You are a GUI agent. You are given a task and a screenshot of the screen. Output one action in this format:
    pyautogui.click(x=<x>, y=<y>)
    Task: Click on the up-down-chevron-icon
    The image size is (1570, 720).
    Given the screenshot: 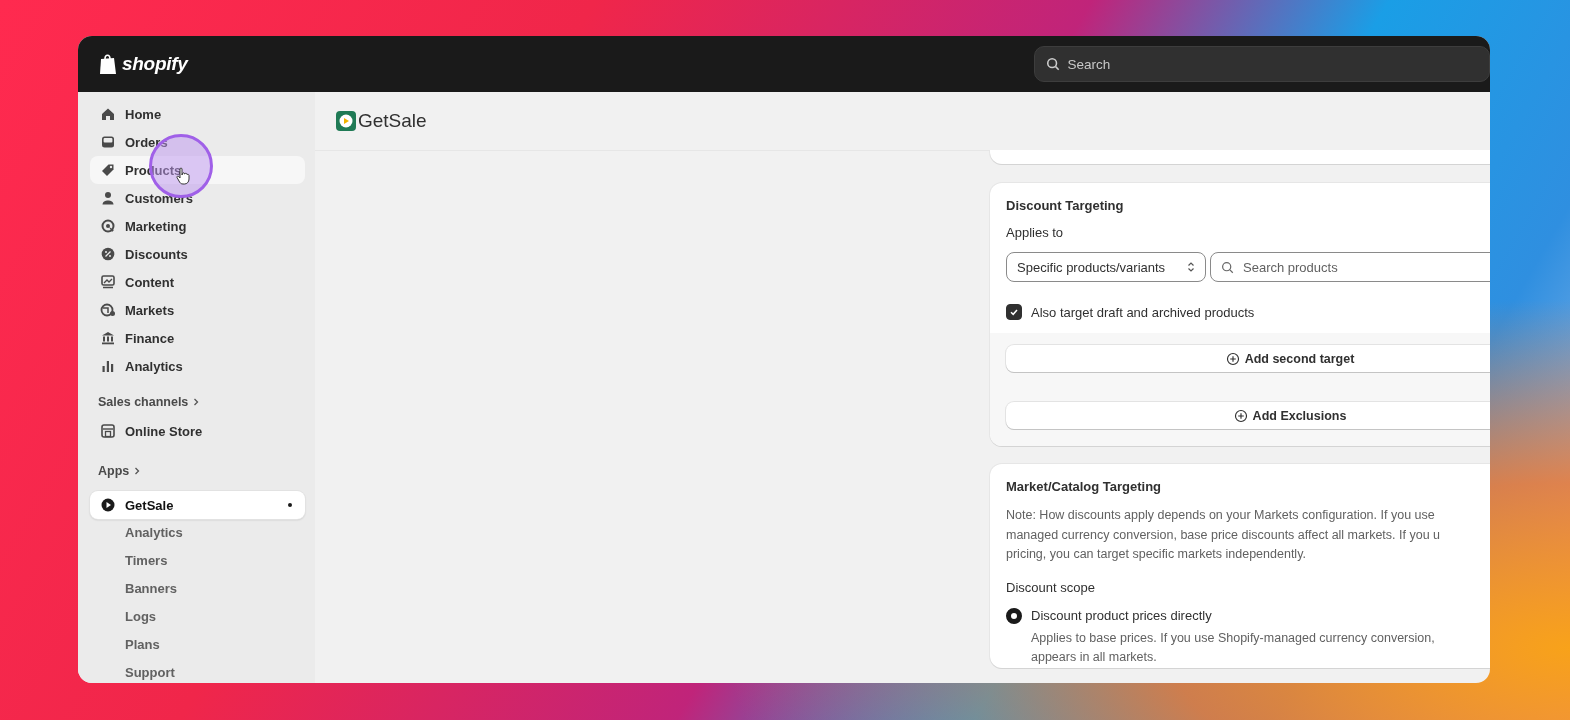 What is the action you would take?
    pyautogui.click(x=1191, y=267)
    